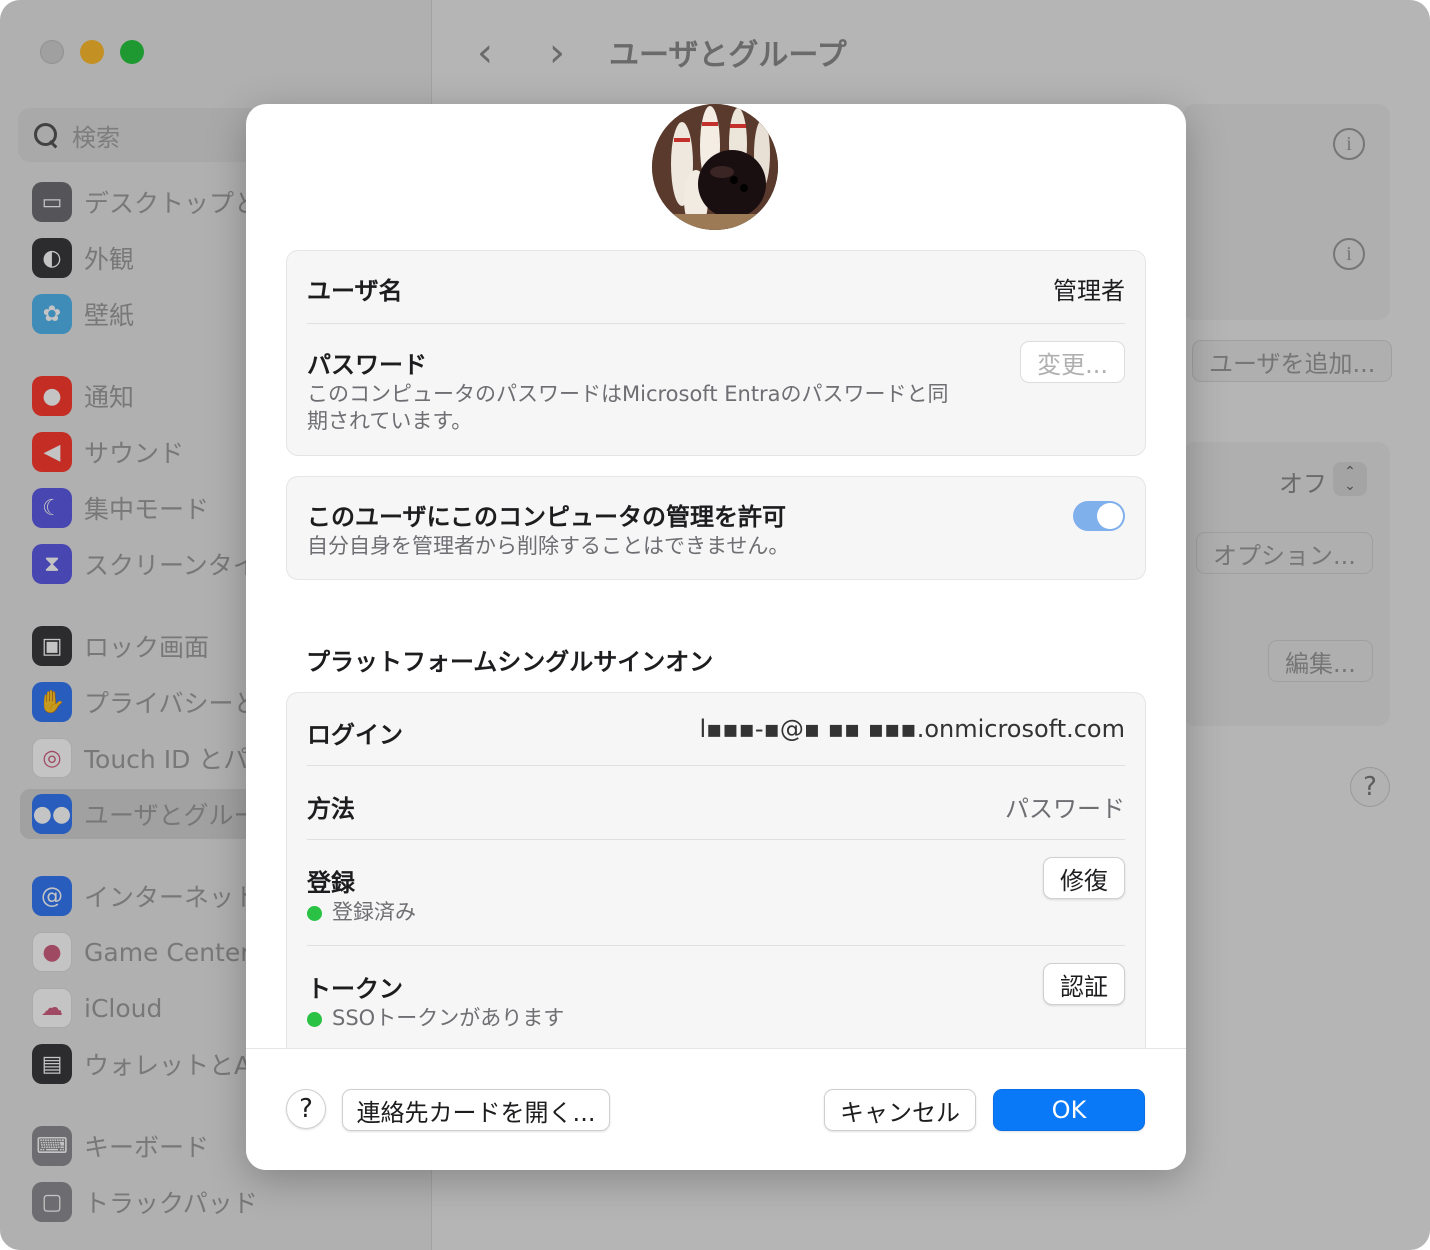 The height and width of the screenshot is (1250, 1430). Describe the element at coordinates (355, 735) in the screenshot. I see `login-label: ログイン` at that location.